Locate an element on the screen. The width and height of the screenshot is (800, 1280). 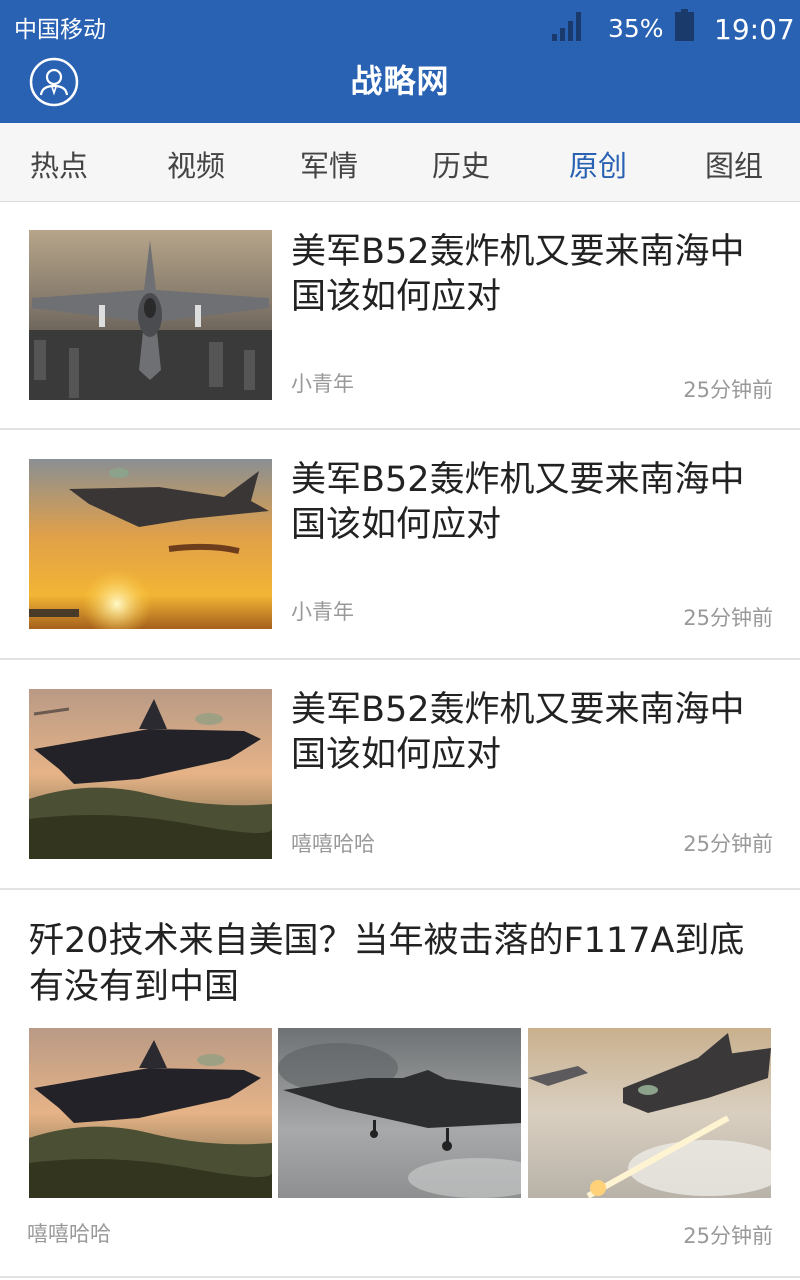
tab-video: 视频 is located at coordinates (196, 164).